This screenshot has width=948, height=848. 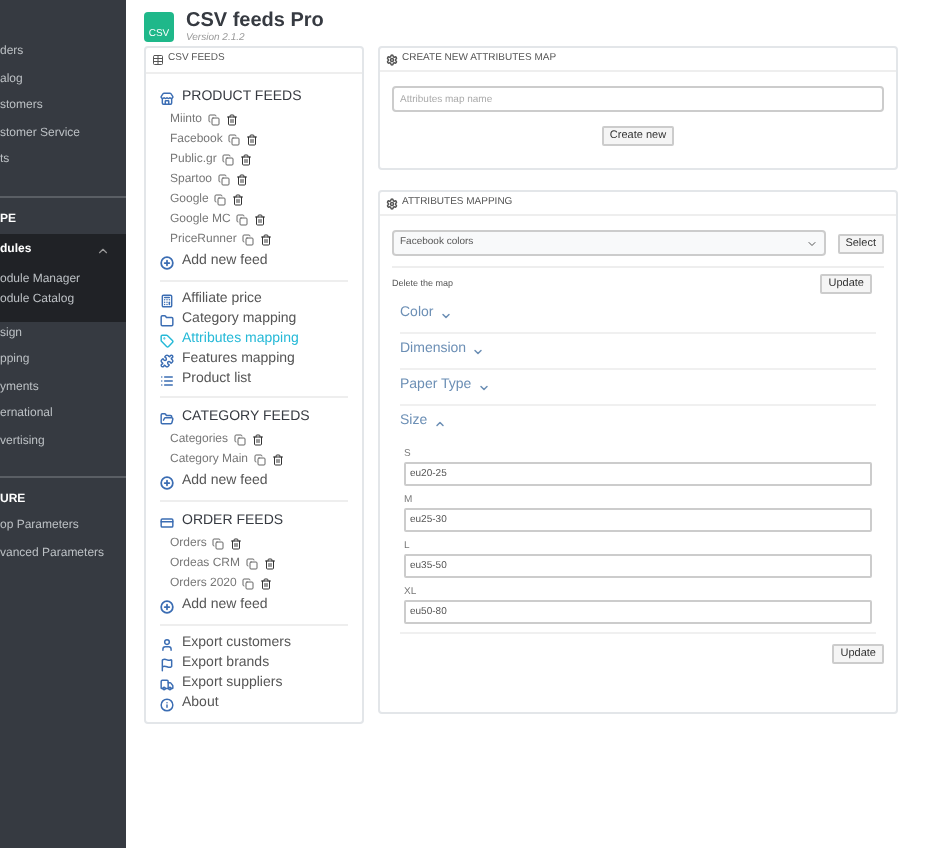 I want to click on table-icon, so click(x=158, y=60).